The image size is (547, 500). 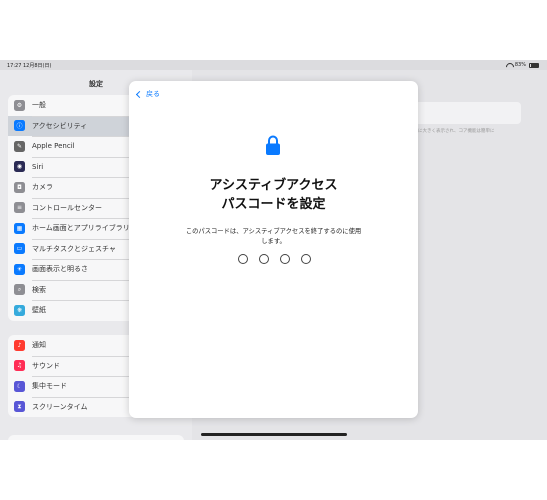 What do you see at coordinates (509, 65) in the screenshot?
I see `wifi-icon` at bounding box center [509, 65].